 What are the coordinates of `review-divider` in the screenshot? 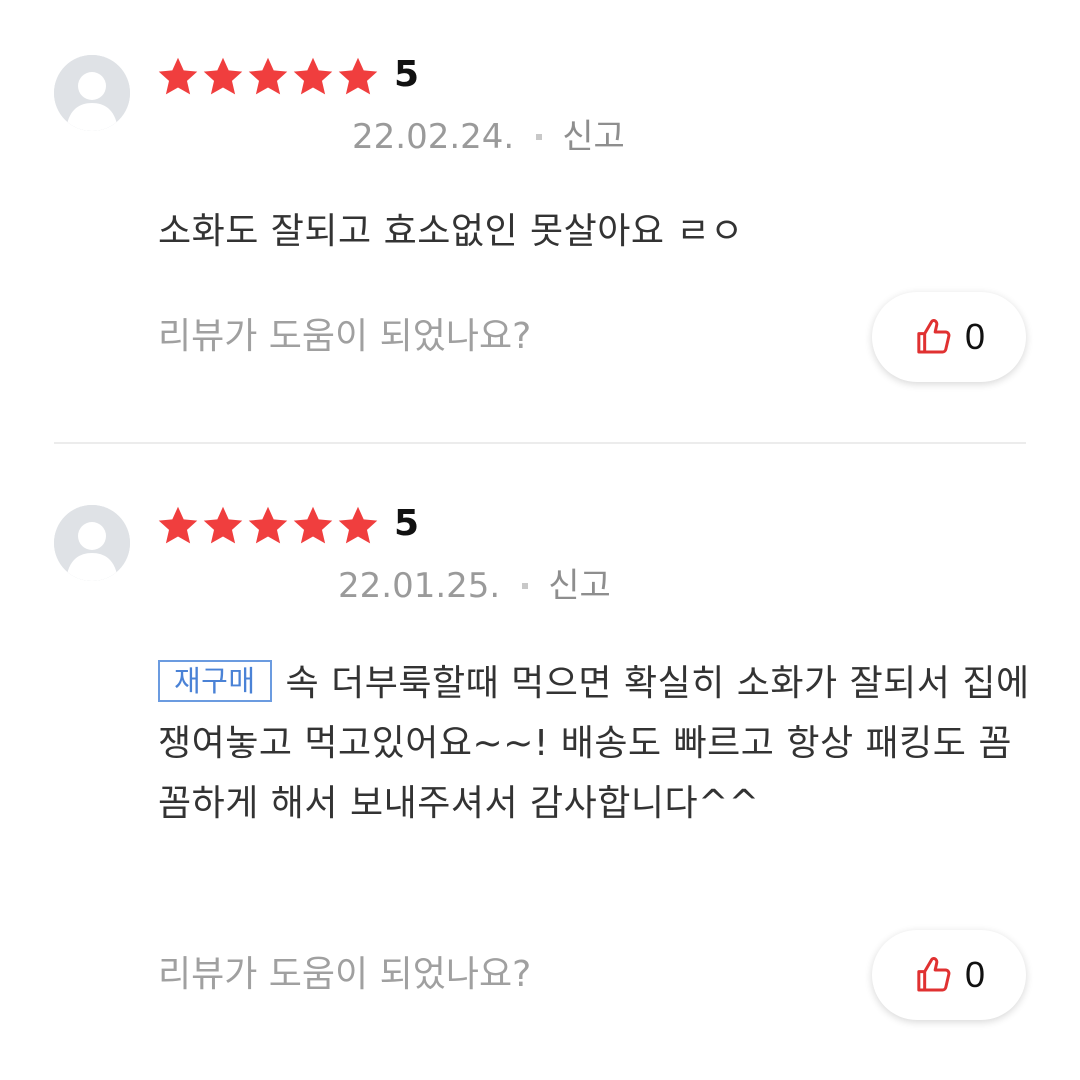 It's located at (540, 443).